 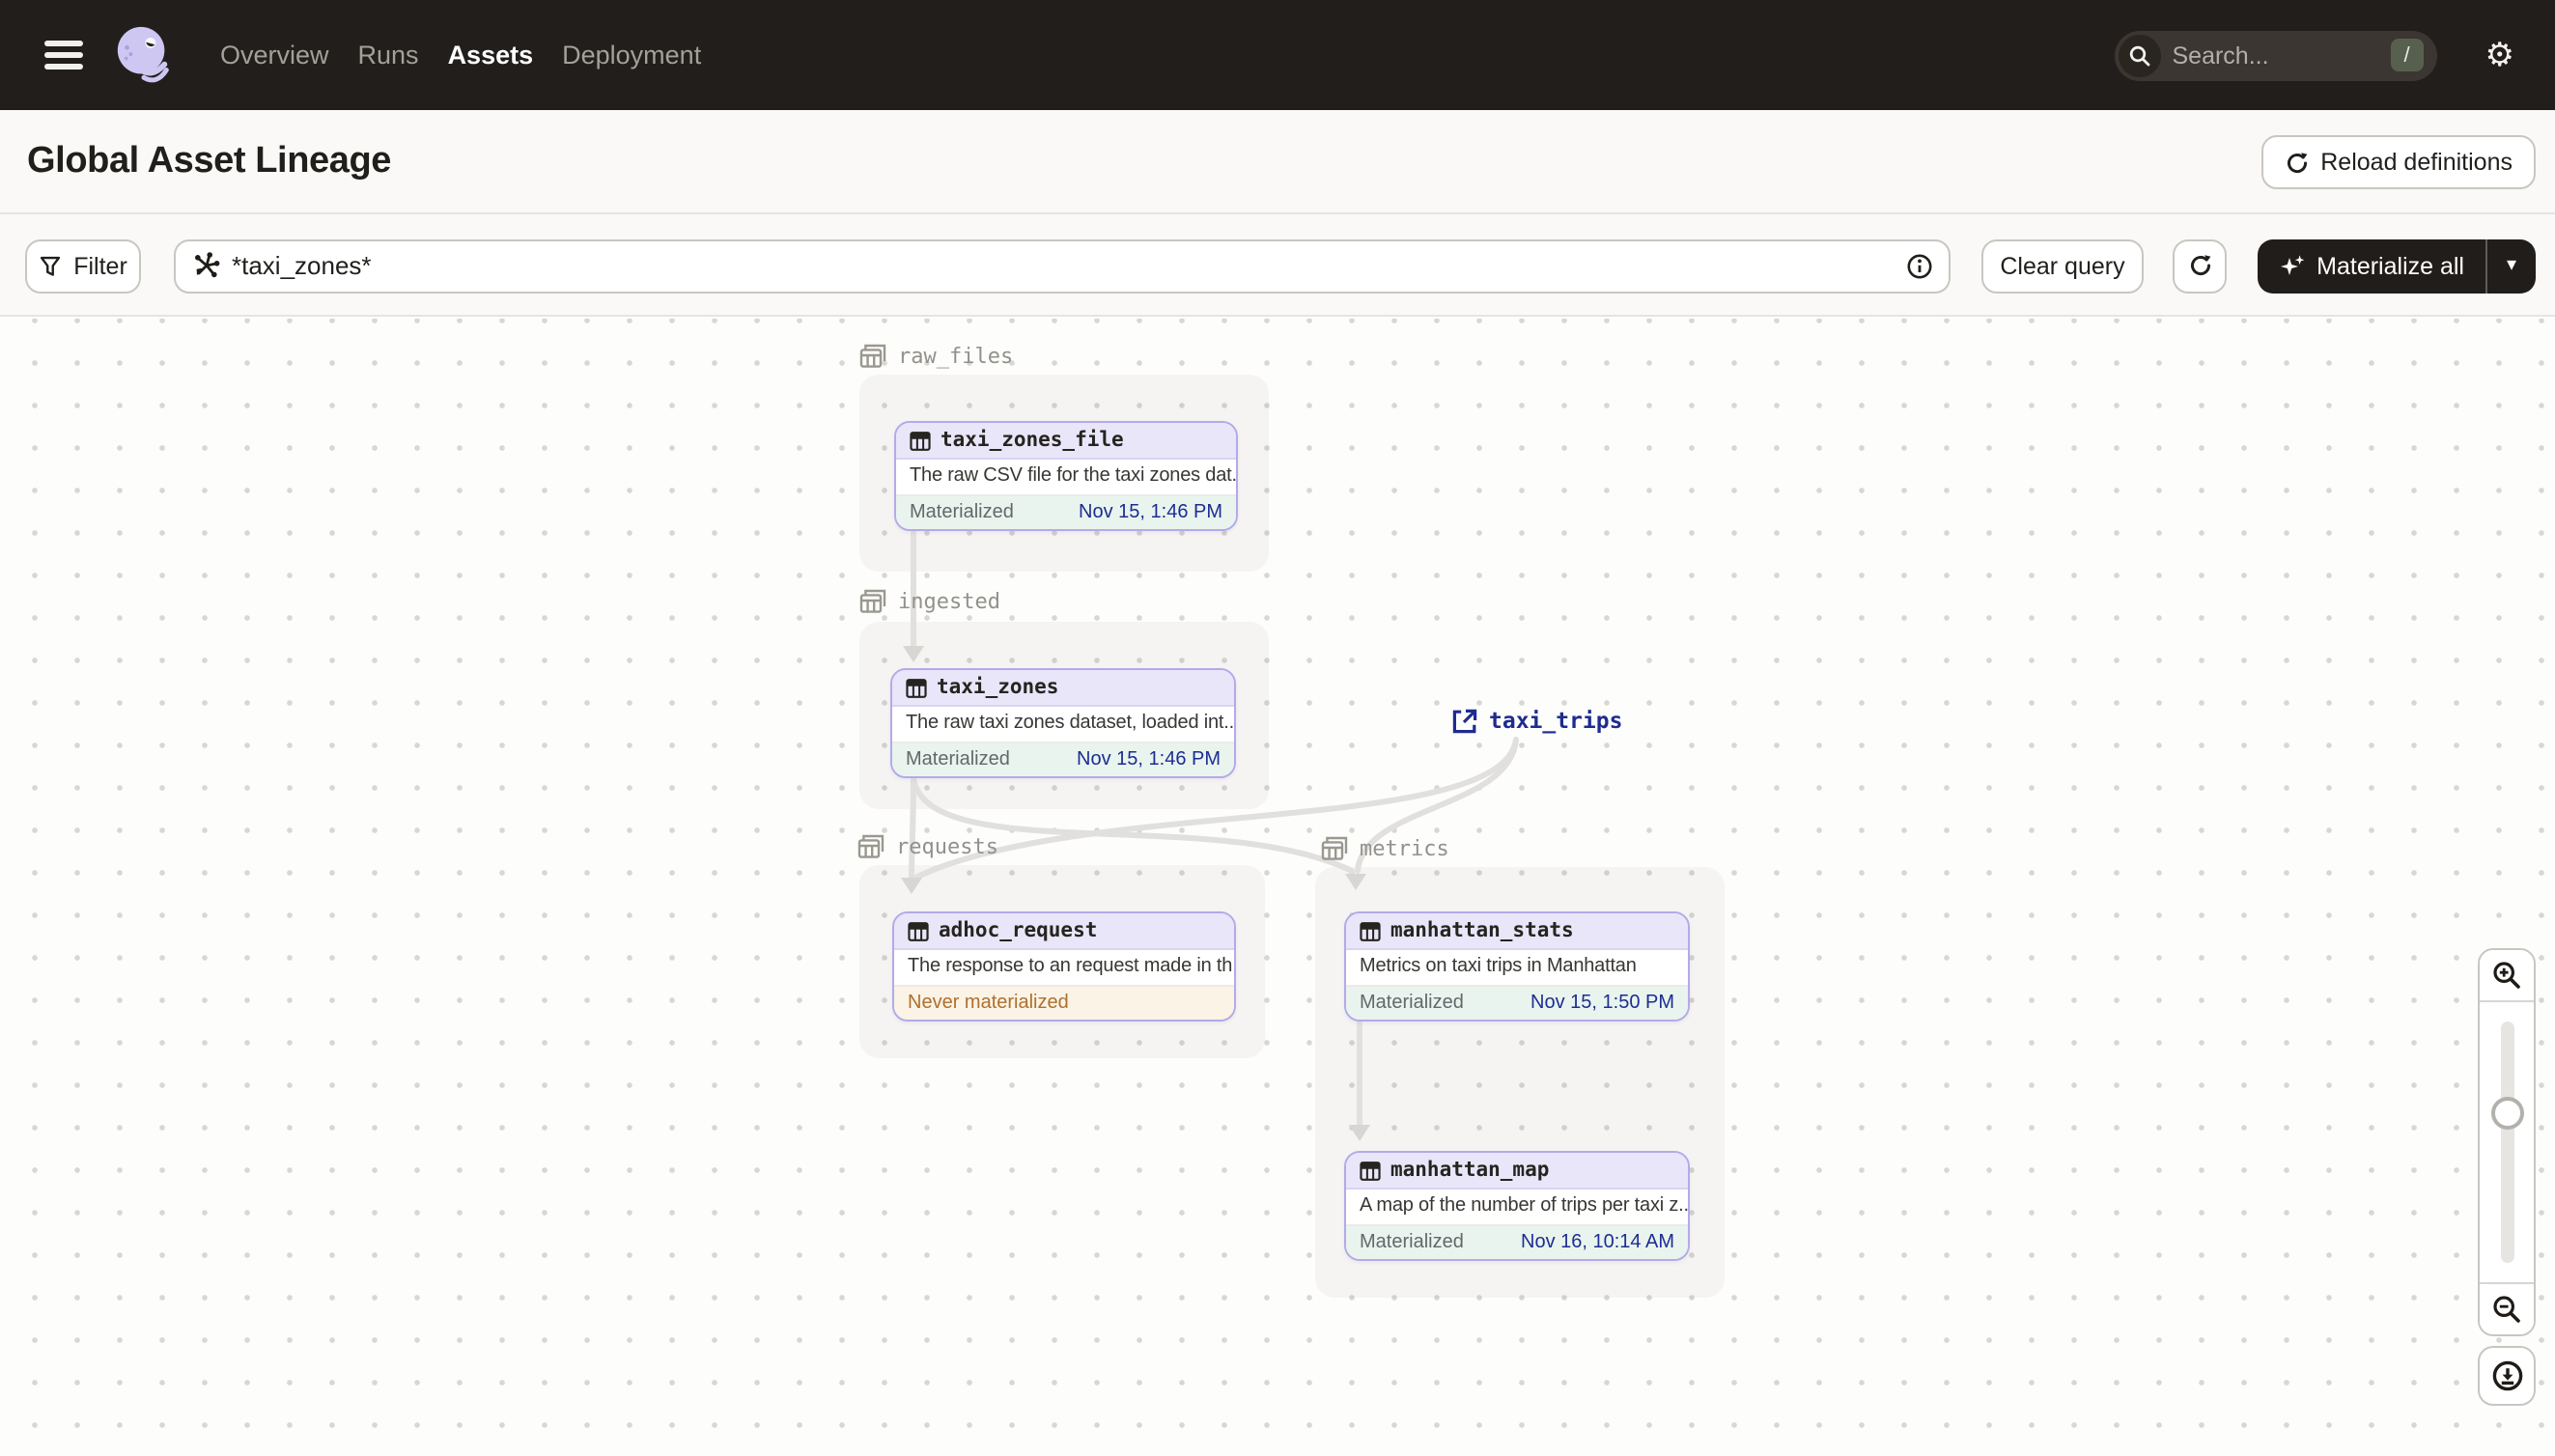 What do you see at coordinates (100, 266) in the screenshot?
I see `filter-label: Filter` at bounding box center [100, 266].